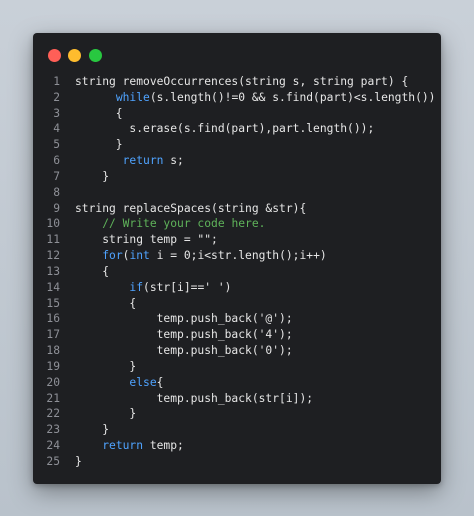  I want to click on line-number: 20, so click(53, 382).